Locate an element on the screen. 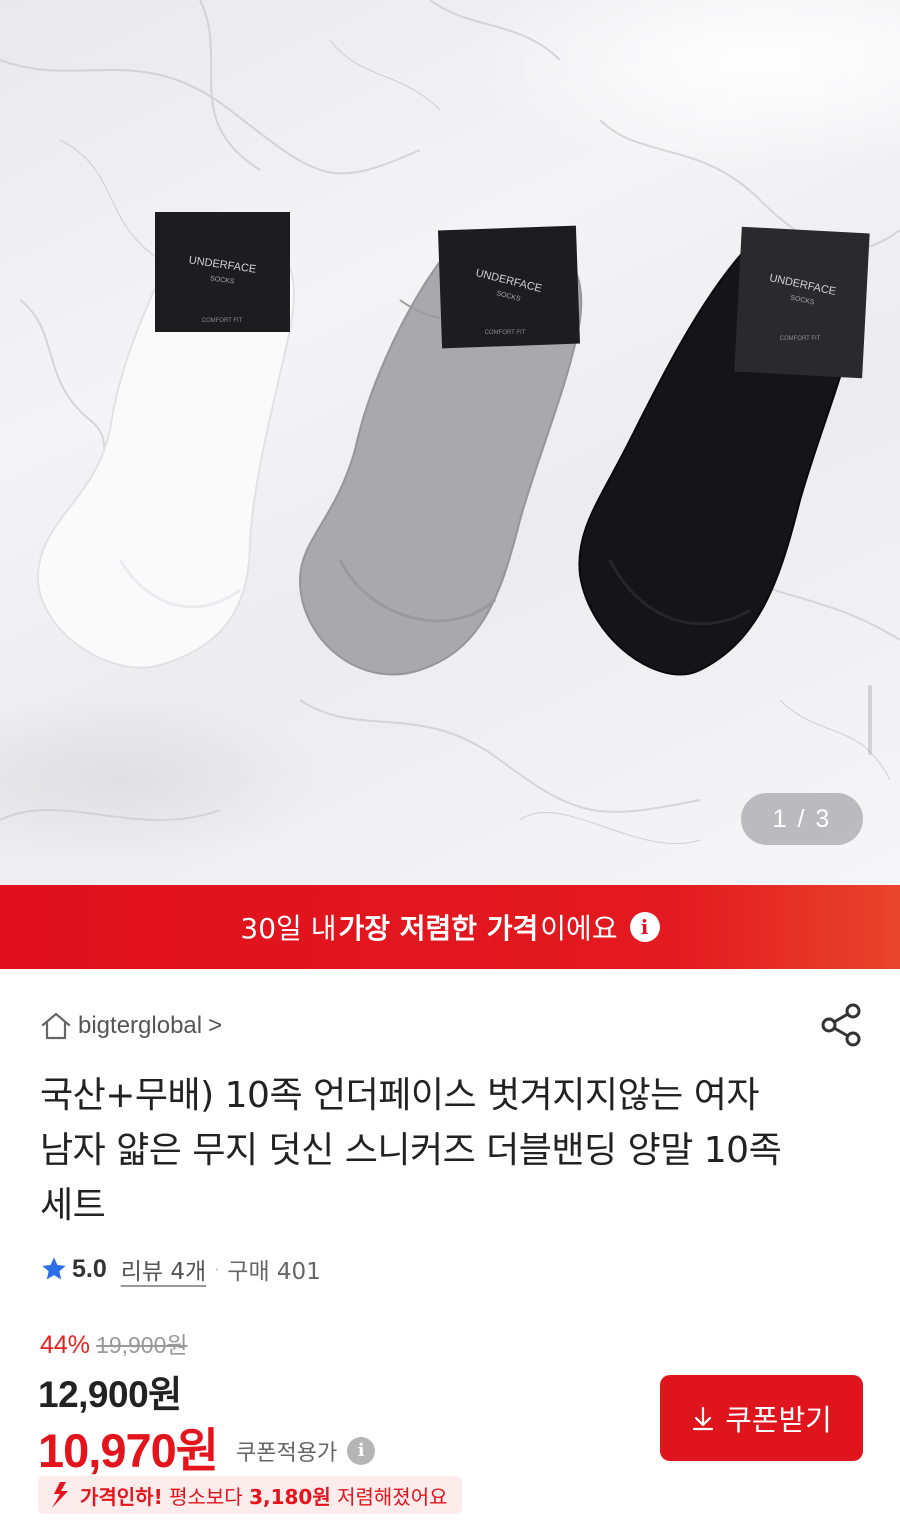 The image size is (900, 1530). price-drop-badge: 가격인하! 평소보다 3,180원 저렴해졌어요 is located at coordinates (250, 1495).